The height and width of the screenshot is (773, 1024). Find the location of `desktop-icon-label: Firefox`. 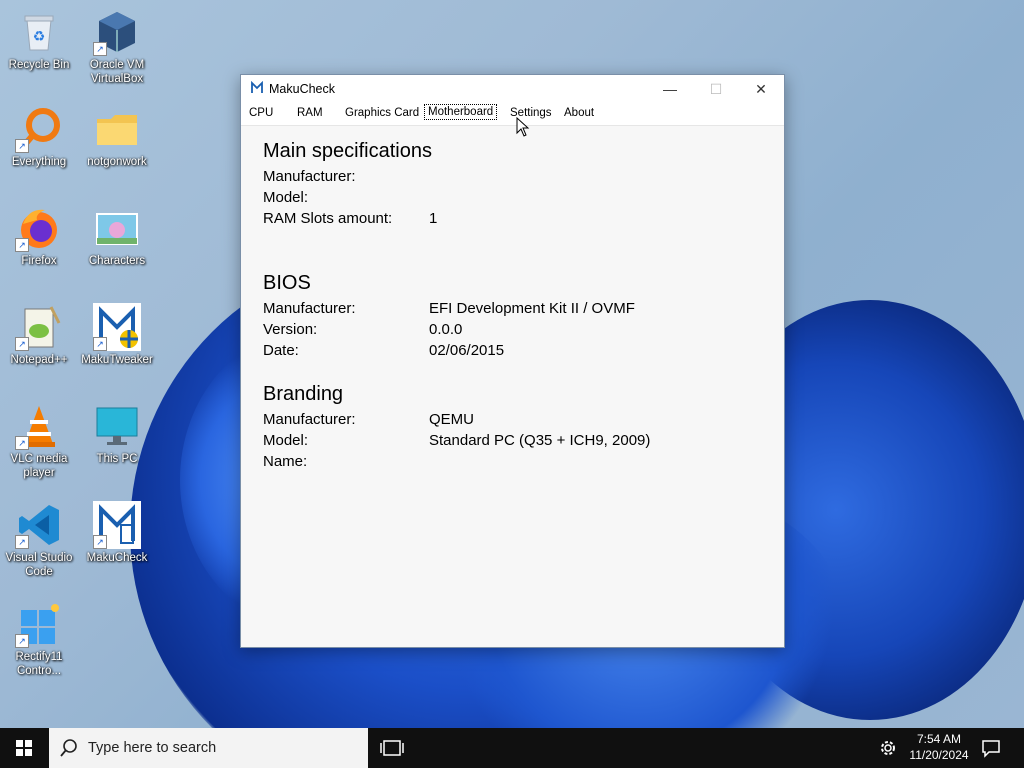

desktop-icon-label: Firefox is located at coordinates (39, 261).